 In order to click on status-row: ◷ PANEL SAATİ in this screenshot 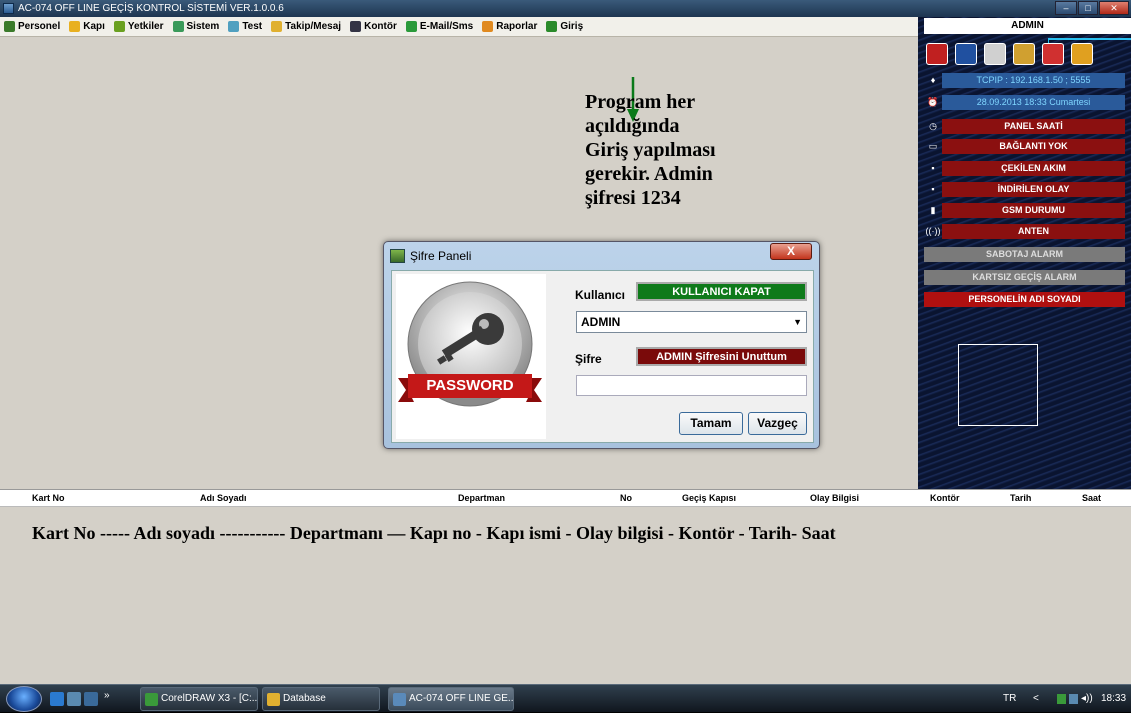, I will do `click(1024, 126)`.